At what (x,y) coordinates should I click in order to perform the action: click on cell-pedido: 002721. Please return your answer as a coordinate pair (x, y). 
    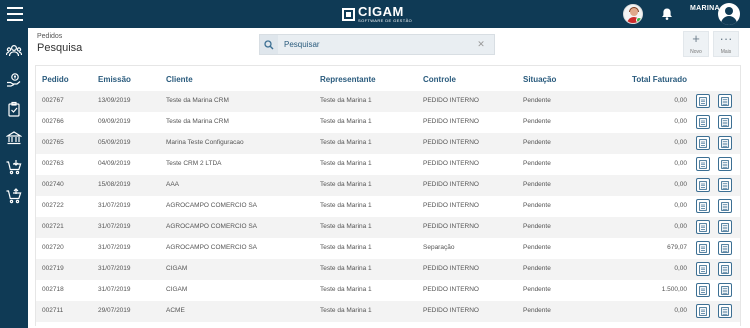
    Looking at the image, I should click on (53, 226).